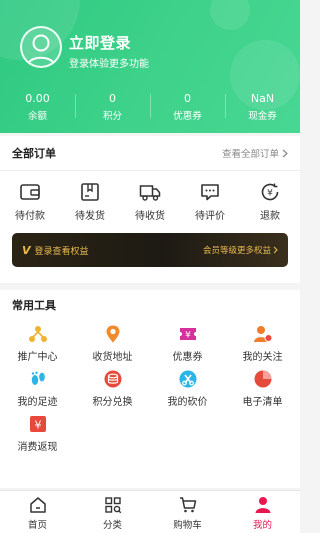 Image resolution: width=320 pixels, height=533 pixels. What do you see at coordinates (187, 357) in the screenshot?
I see `tool-label: 优惠券` at bounding box center [187, 357].